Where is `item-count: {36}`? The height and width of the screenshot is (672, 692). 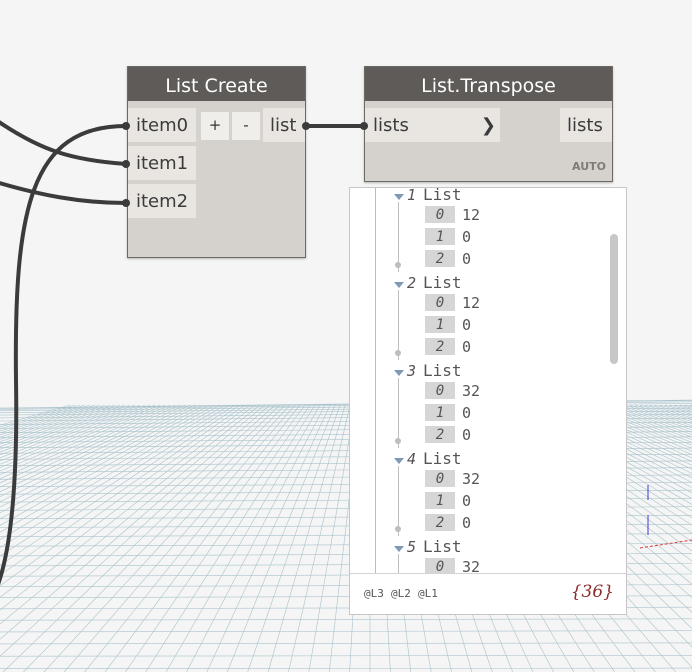 item-count: {36} is located at coordinates (592, 592).